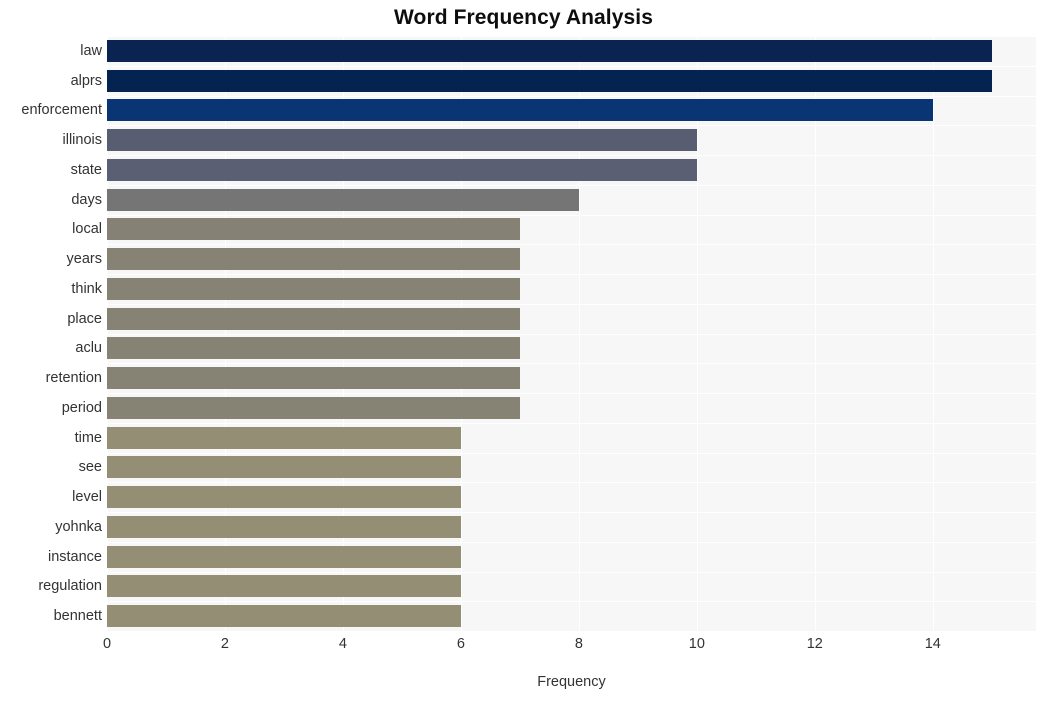  I want to click on x-axis-title: Frequency, so click(571, 682).